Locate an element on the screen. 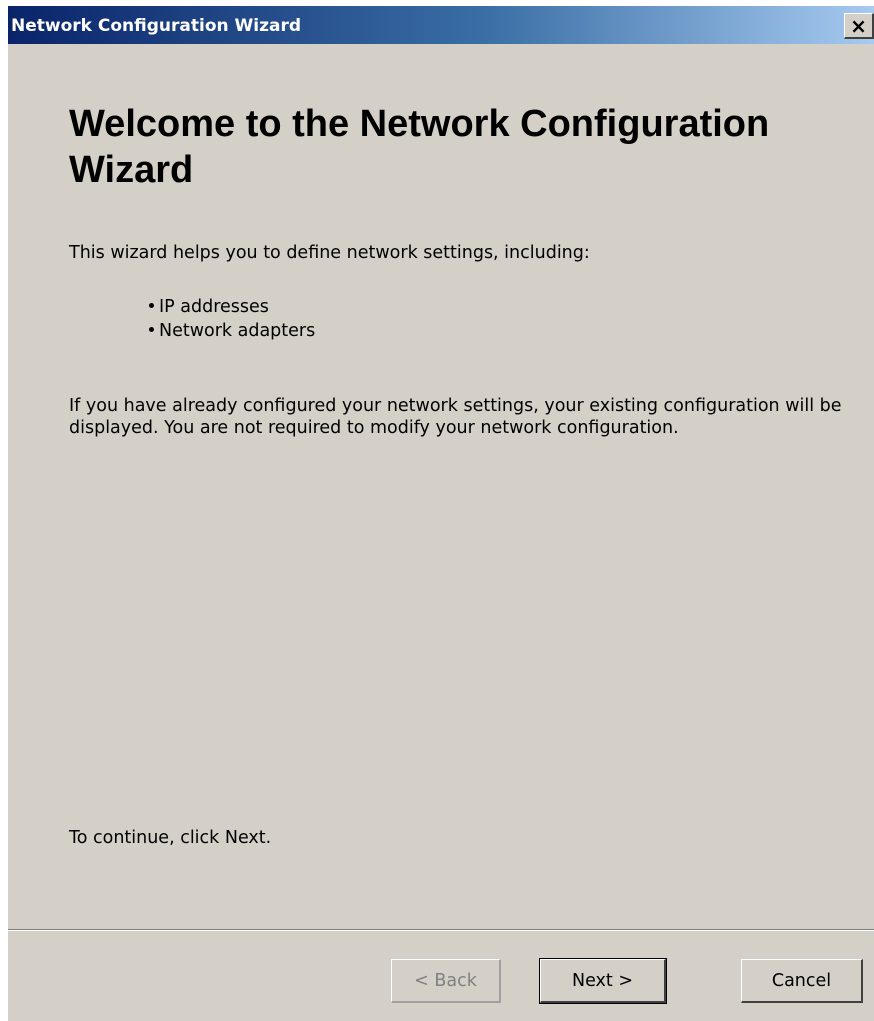  continue-hint: To continue, click Next. is located at coordinates (170, 838).